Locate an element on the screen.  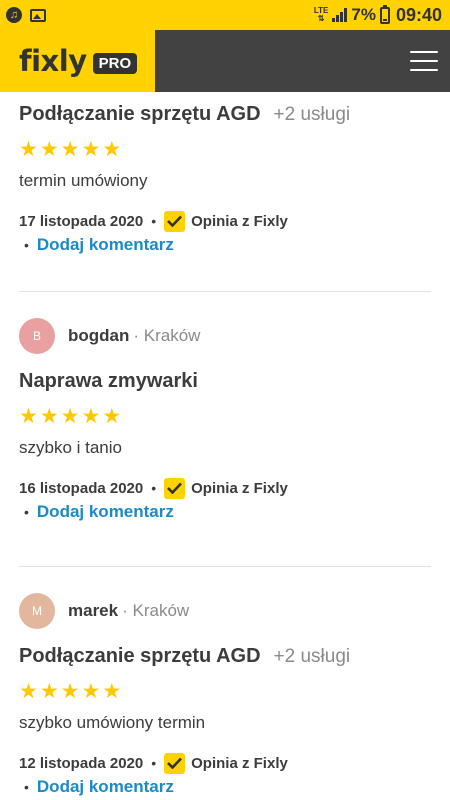
image-notification-icon is located at coordinates (38, 15).